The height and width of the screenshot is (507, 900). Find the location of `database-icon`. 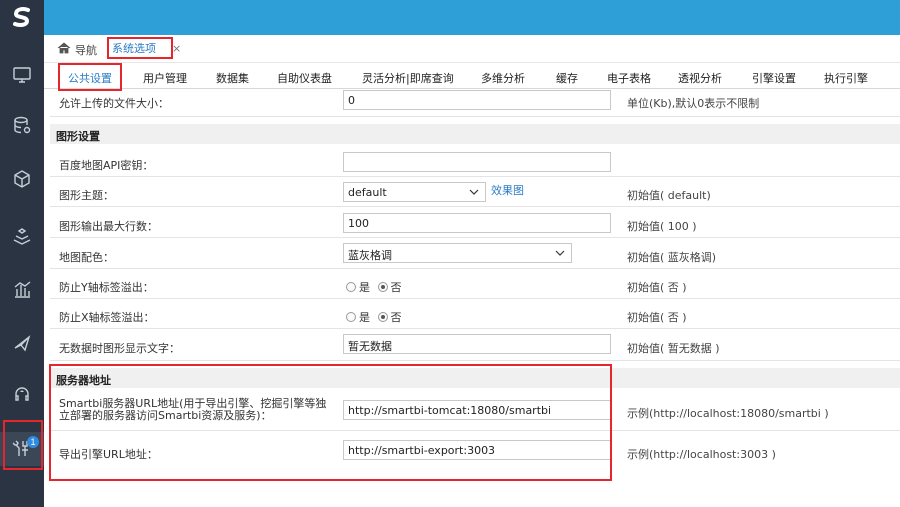

database-icon is located at coordinates (22, 125).